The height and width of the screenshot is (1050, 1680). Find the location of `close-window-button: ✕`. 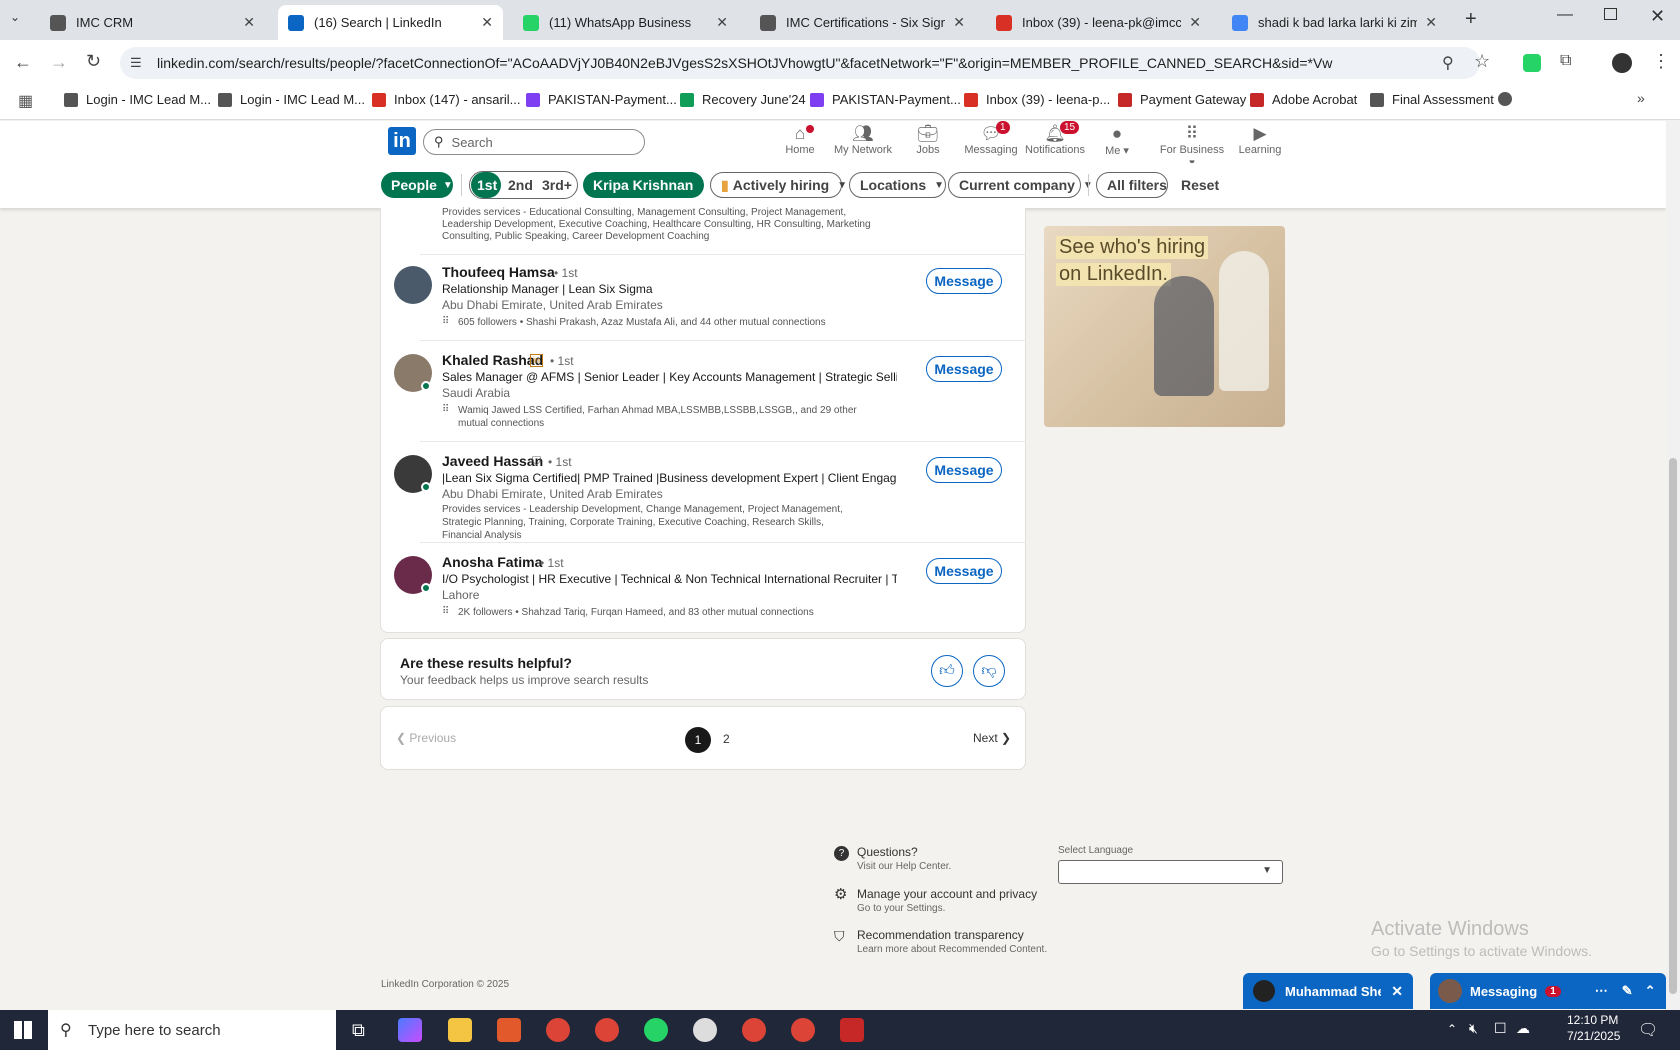

close-window-button: ✕ is located at coordinates (1657, 16).